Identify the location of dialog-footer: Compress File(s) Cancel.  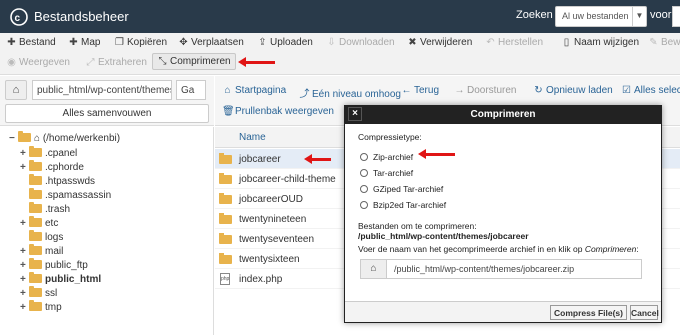
(503, 311).